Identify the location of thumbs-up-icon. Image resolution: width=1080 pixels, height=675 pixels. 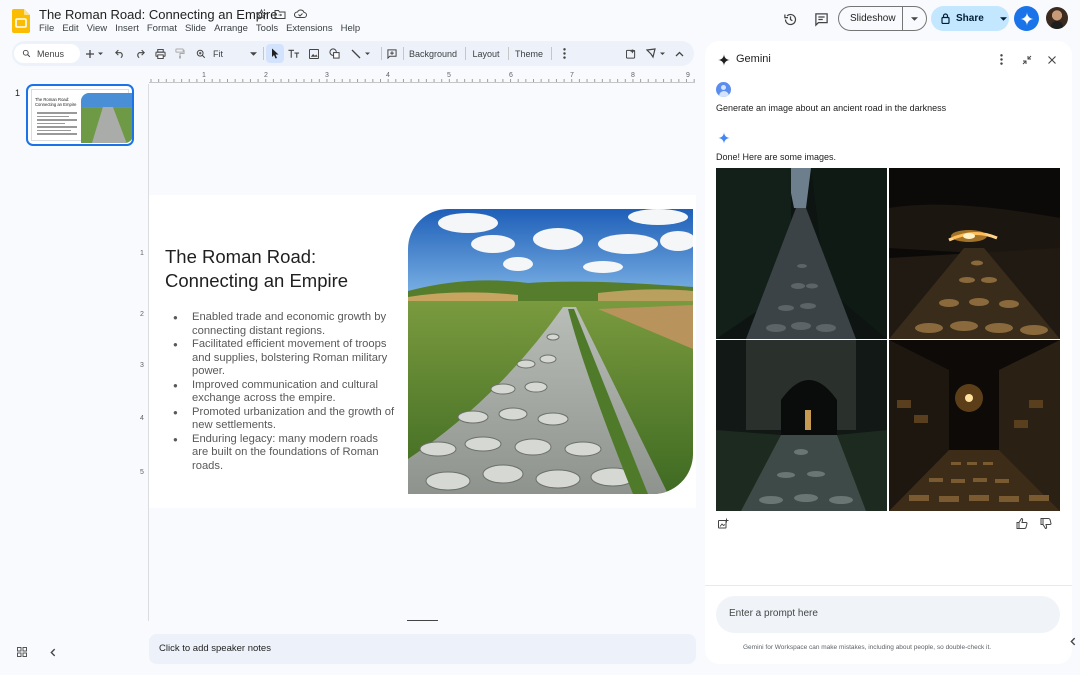
(1021, 523).